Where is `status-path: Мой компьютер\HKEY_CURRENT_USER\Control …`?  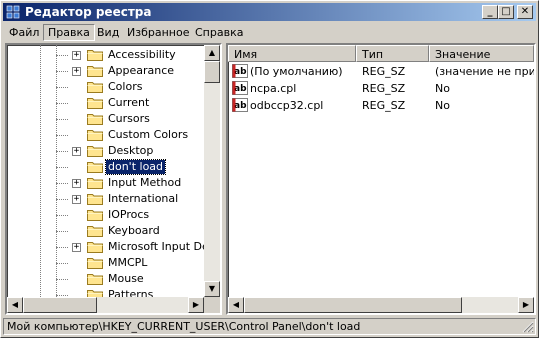 status-path: Мой компьютер\HKEY_CURRENT_USER\Control … is located at coordinates (184, 326).